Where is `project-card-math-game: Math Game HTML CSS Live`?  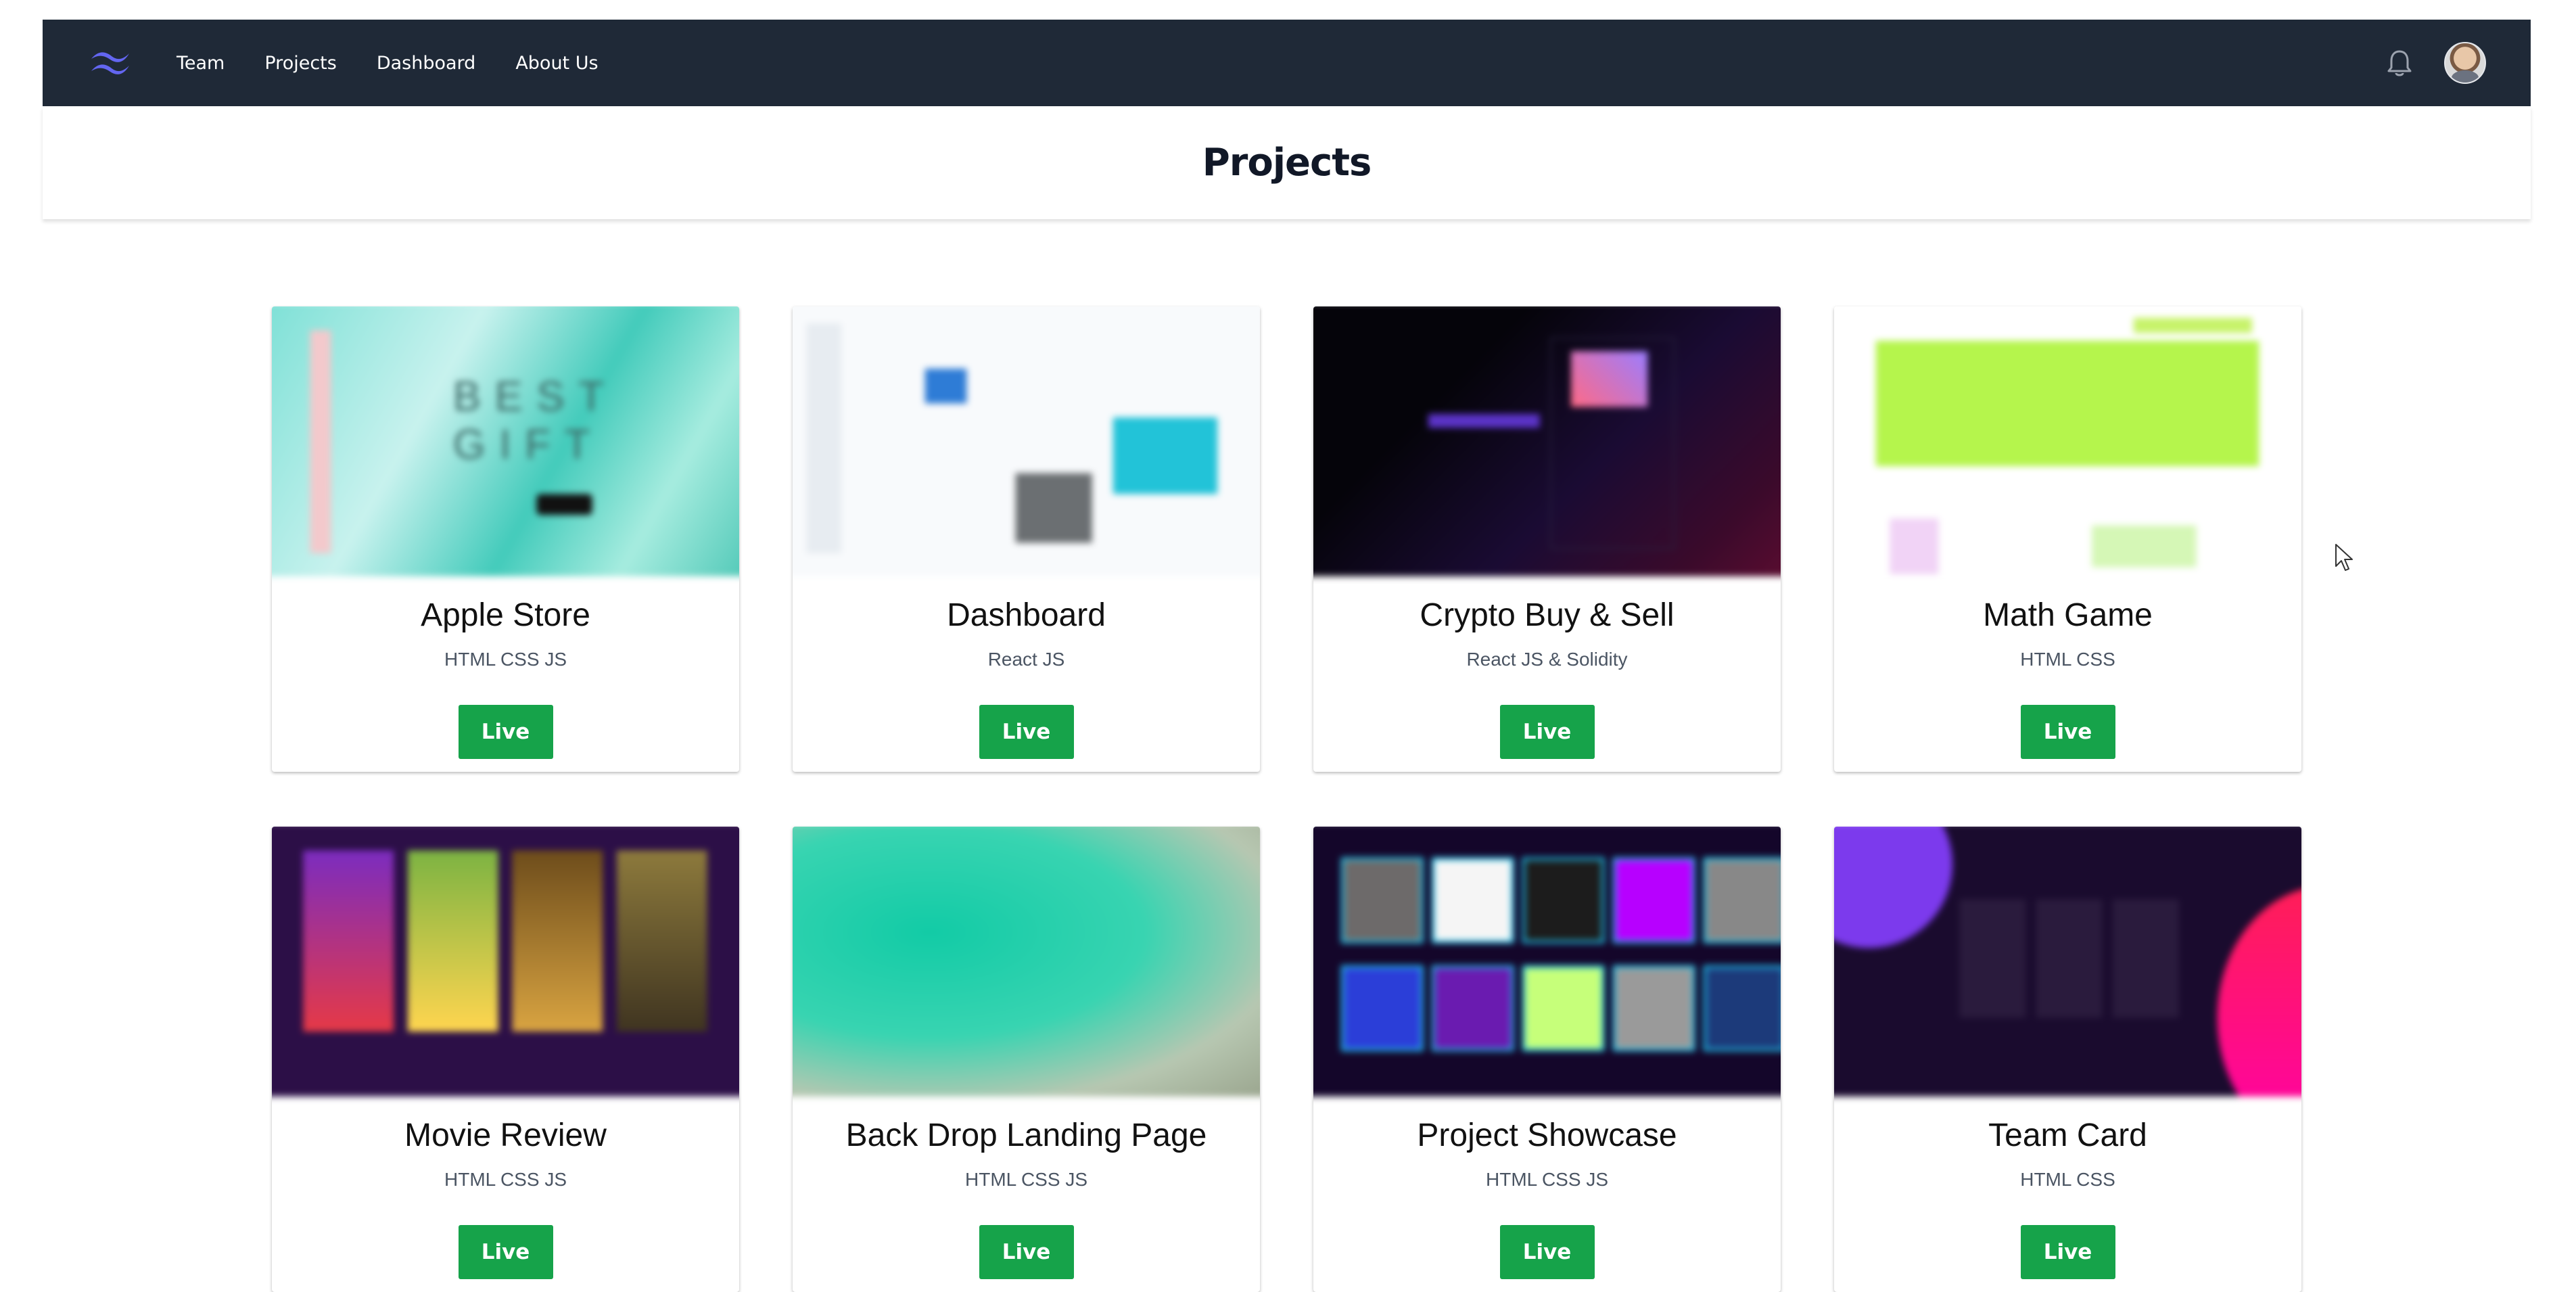 project-card-math-game: Math Game HTML CSS Live is located at coordinates (2067, 539).